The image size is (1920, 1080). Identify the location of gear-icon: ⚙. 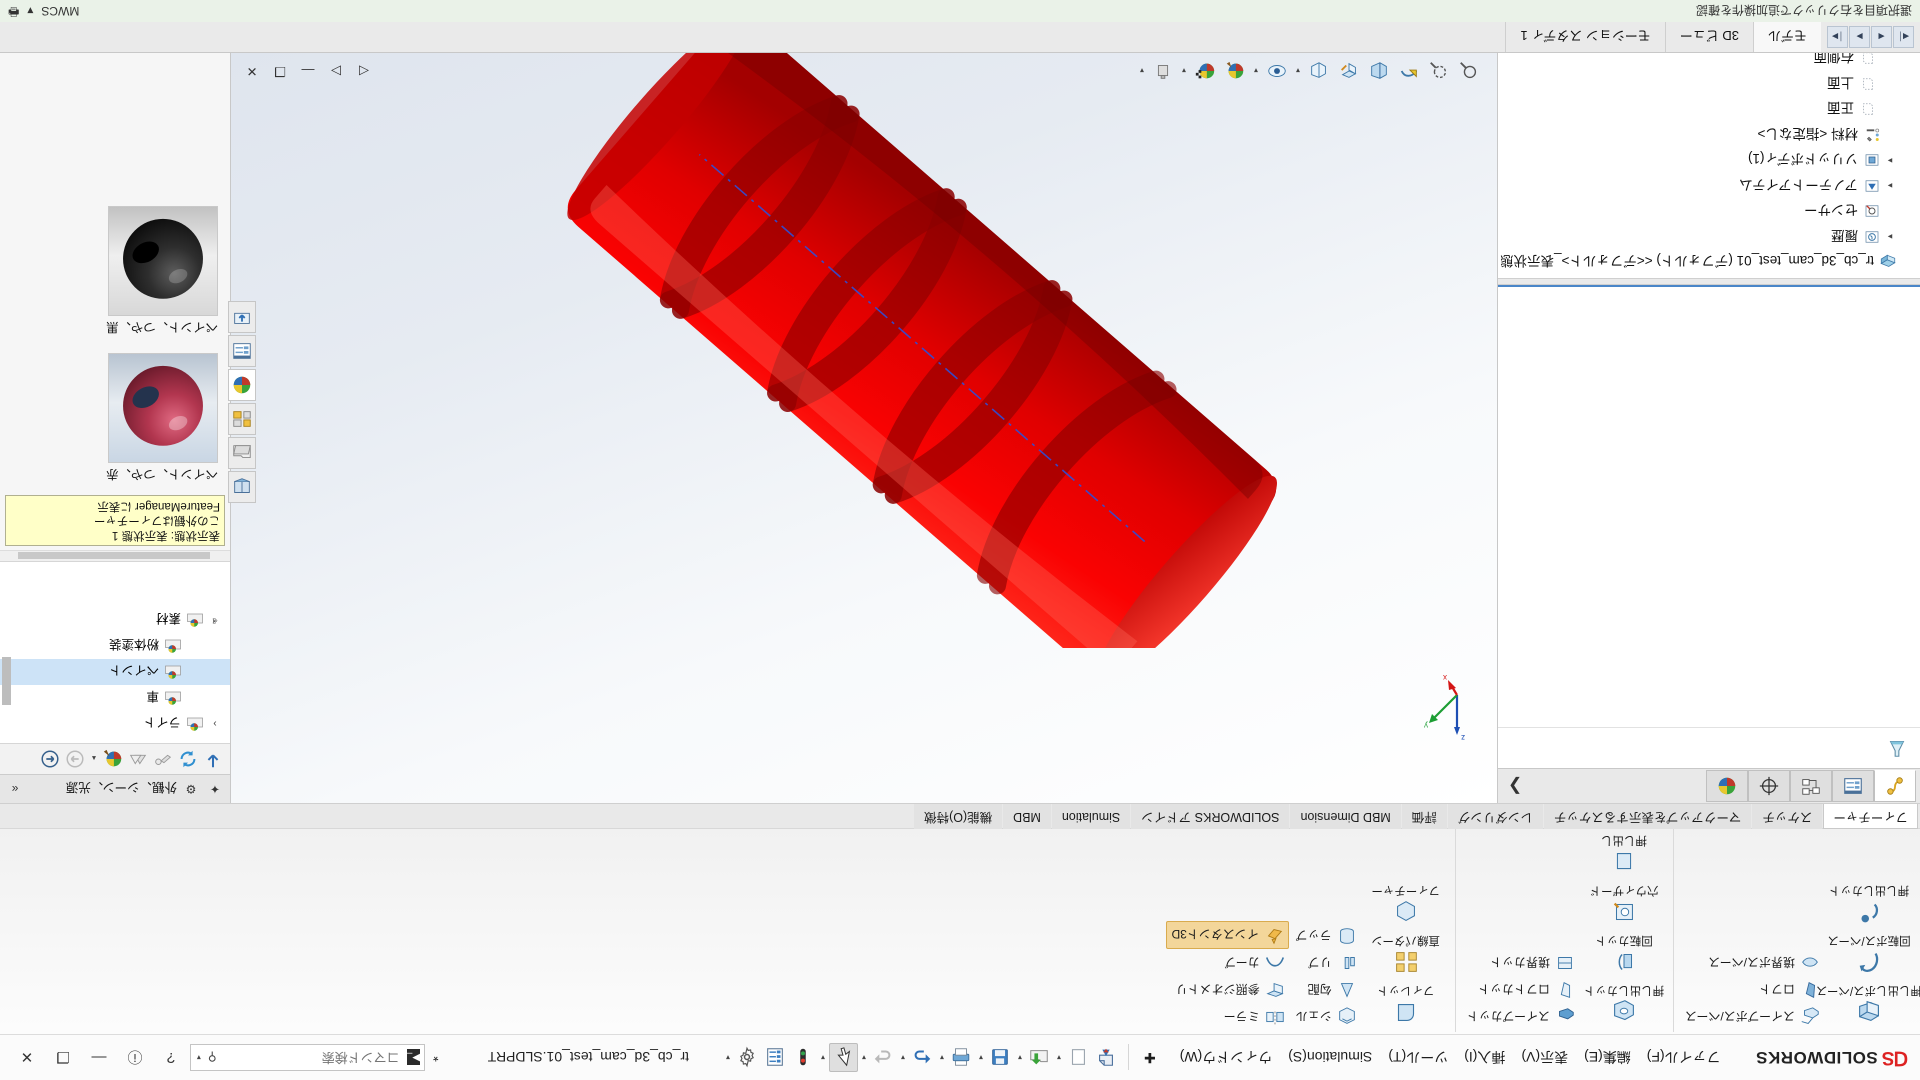
(191, 789).